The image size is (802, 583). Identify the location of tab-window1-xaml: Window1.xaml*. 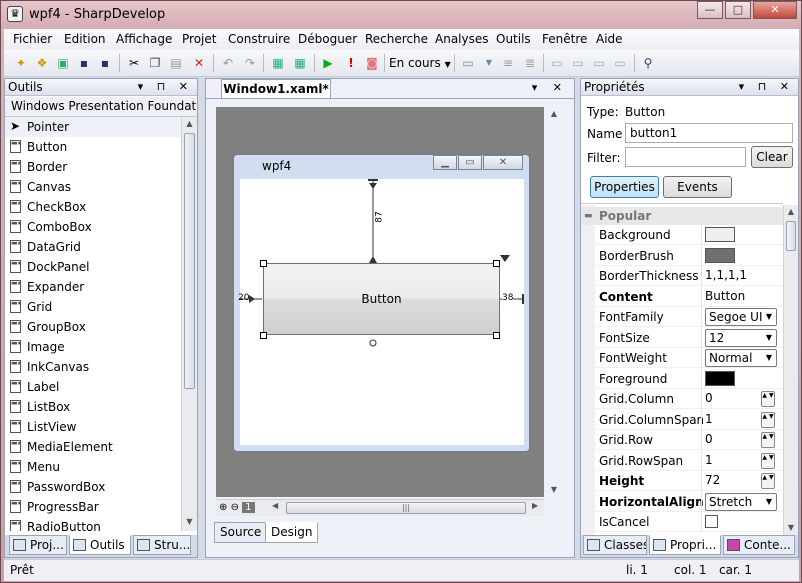
(276, 88).